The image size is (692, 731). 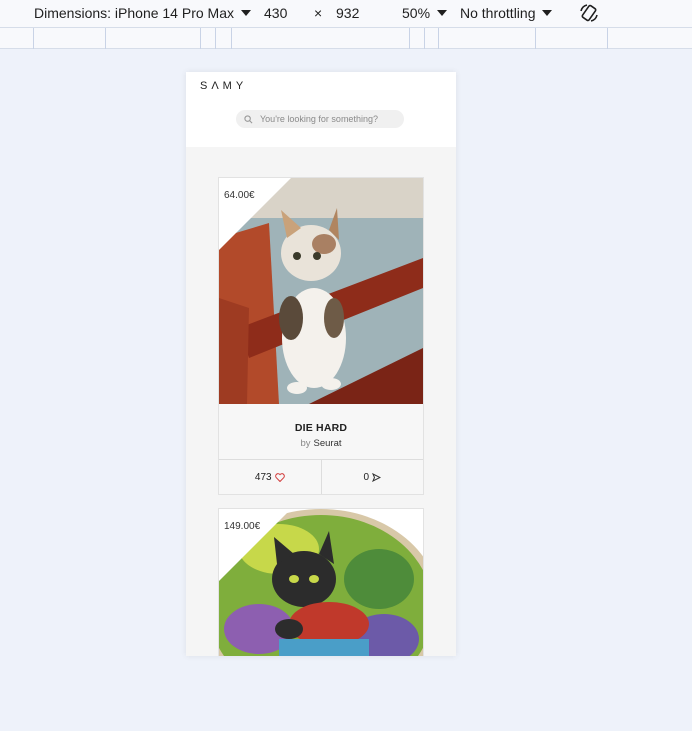 What do you see at coordinates (589, 13) in the screenshot?
I see `rotate-icon` at bounding box center [589, 13].